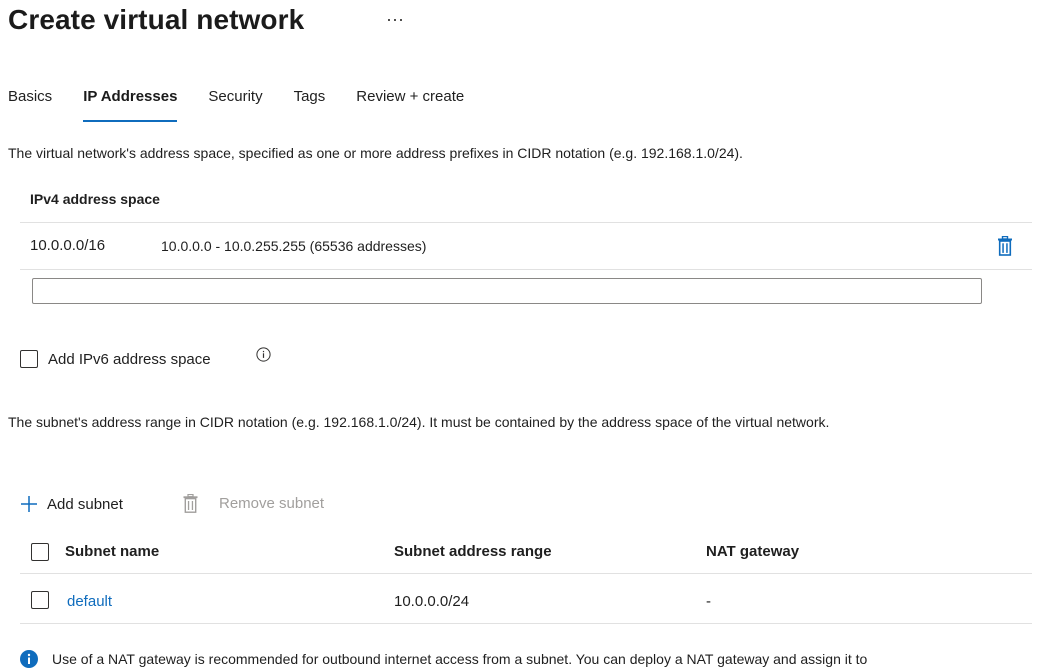  Describe the element at coordinates (85, 504) in the screenshot. I see `add-subnet-label: Add subnet` at that location.